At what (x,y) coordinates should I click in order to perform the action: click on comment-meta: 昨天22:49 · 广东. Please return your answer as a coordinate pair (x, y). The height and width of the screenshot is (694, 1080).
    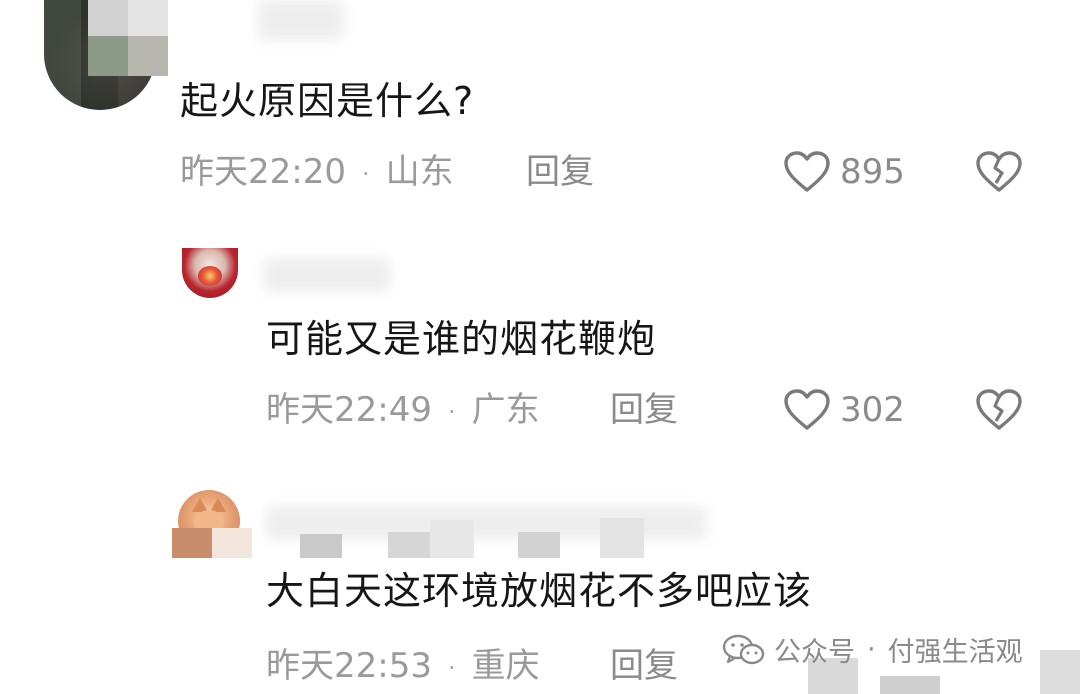
    Looking at the image, I should click on (403, 411).